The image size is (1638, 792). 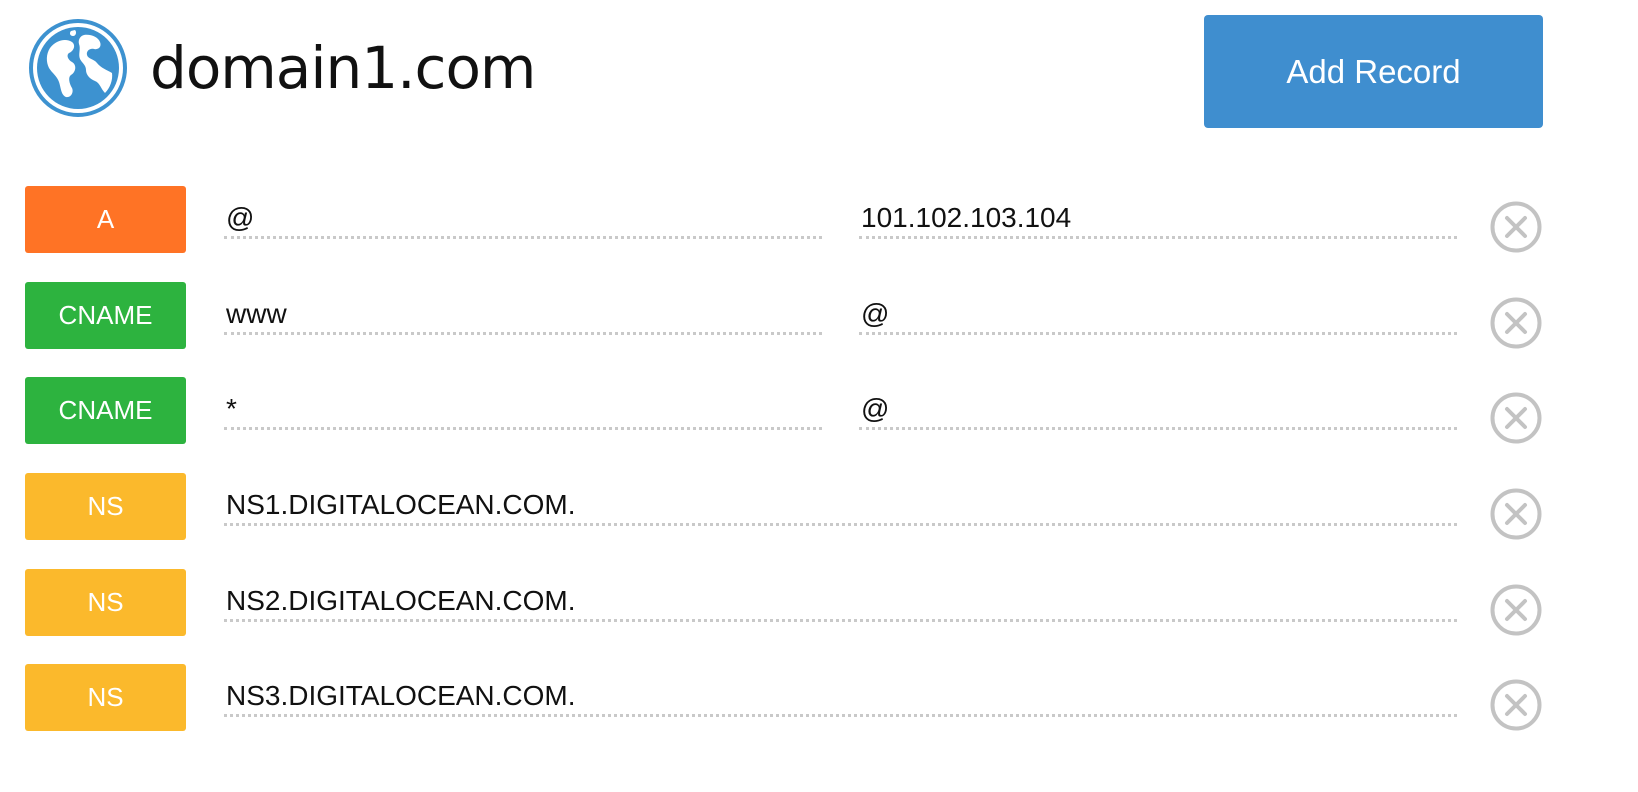 I want to click on record-row: A, so click(x=819, y=219).